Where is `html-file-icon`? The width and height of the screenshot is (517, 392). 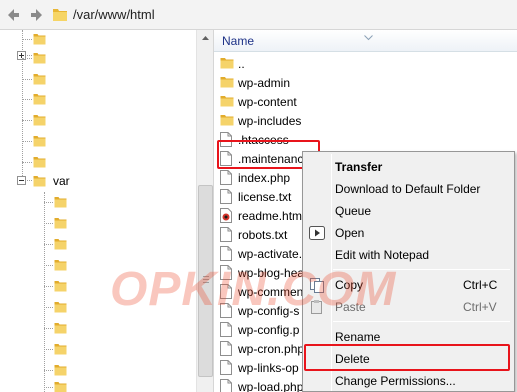
html-file-icon is located at coordinates (226, 217).